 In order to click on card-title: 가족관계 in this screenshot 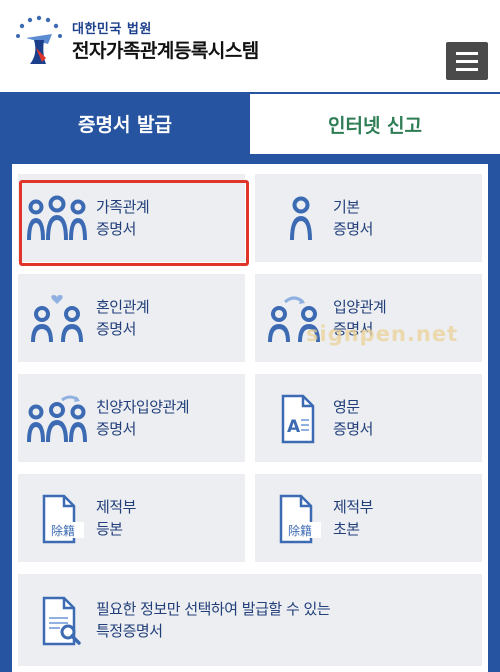, I will do `click(123, 207)`.